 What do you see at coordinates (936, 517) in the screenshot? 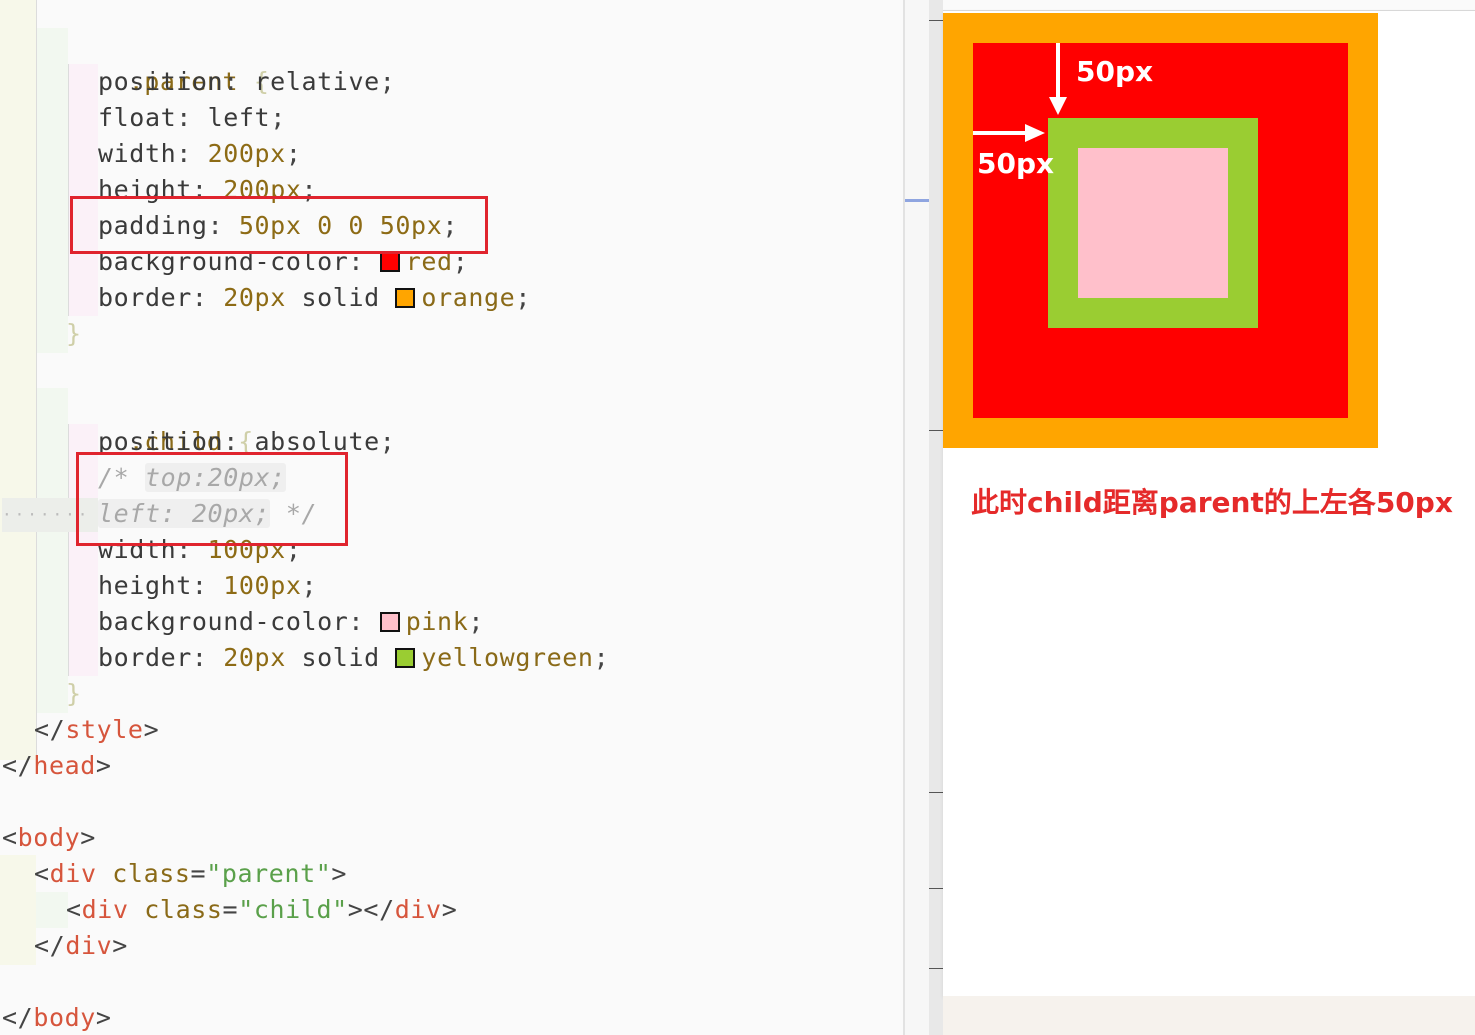
I see `side-strip` at bounding box center [936, 517].